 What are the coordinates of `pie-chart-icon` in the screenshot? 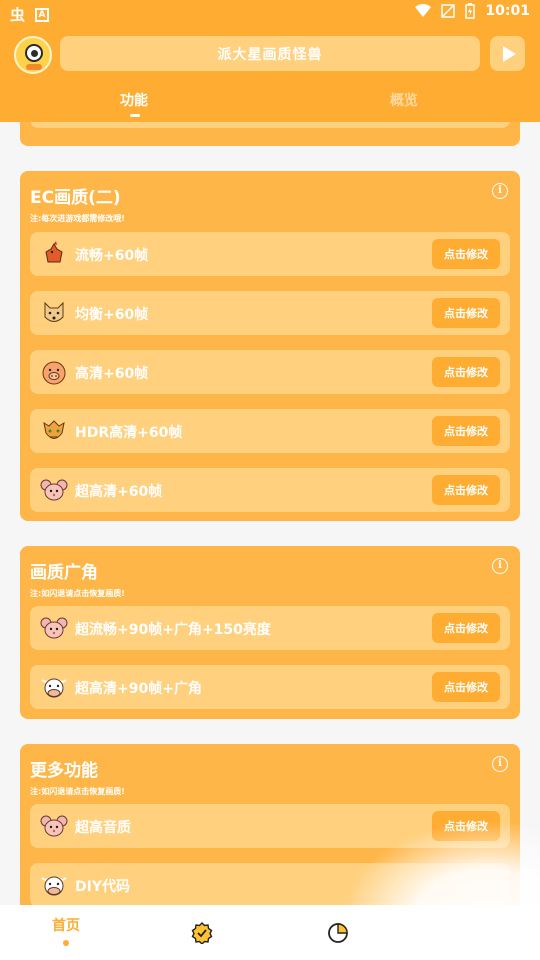 It's located at (338, 933).